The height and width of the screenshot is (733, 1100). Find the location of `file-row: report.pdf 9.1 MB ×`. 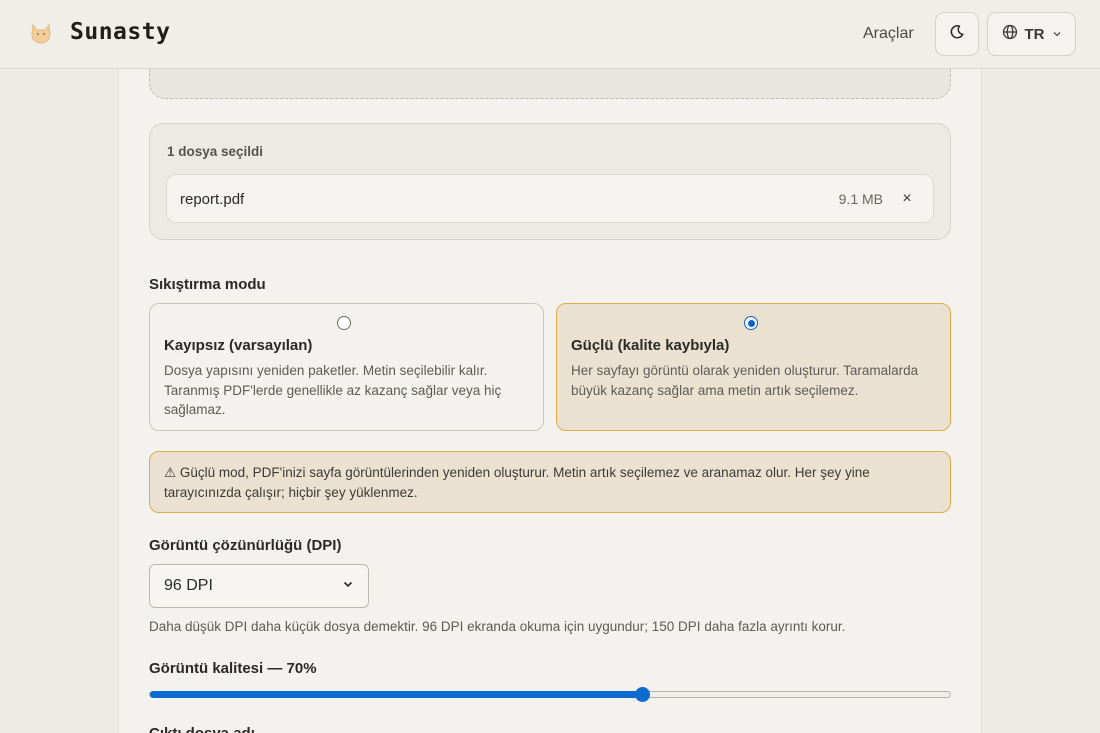

file-row: report.pdf 9.1 MB × is located at coordinates (550, 198).